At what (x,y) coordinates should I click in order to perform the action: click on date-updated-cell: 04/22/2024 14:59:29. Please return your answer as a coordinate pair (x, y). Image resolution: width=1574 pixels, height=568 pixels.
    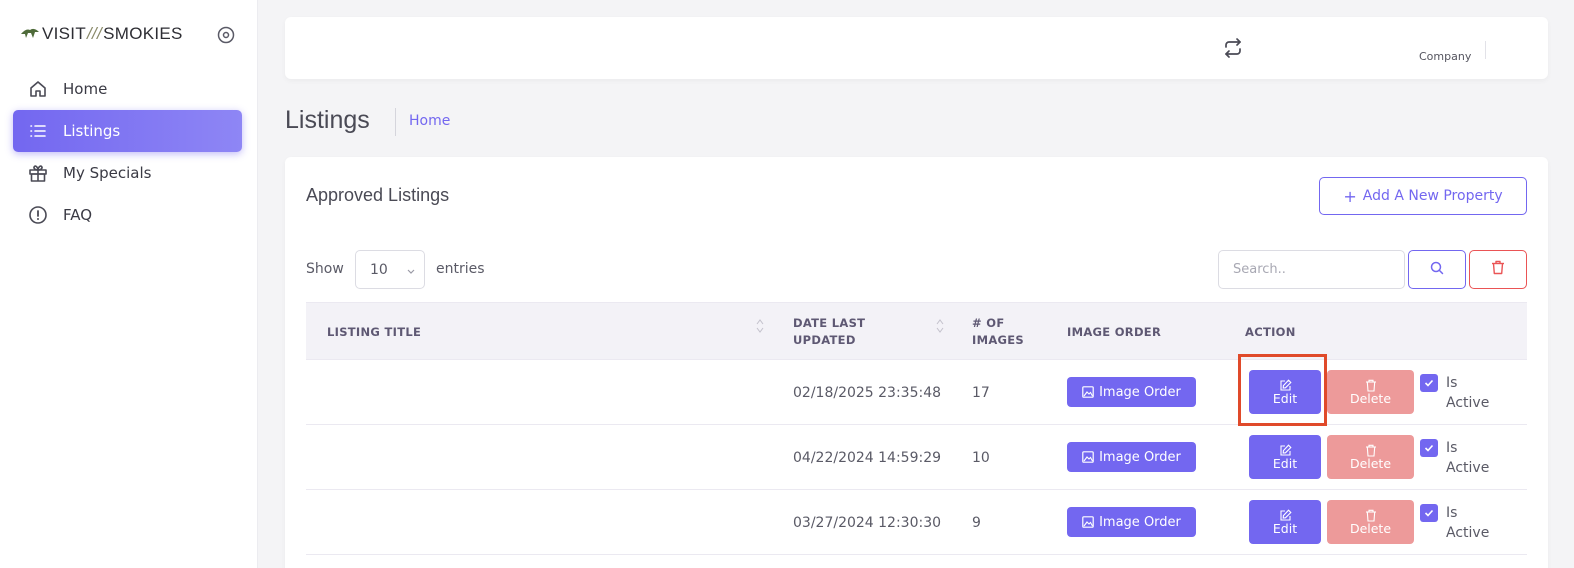
    Looking at the image, I should click on (867, 457).